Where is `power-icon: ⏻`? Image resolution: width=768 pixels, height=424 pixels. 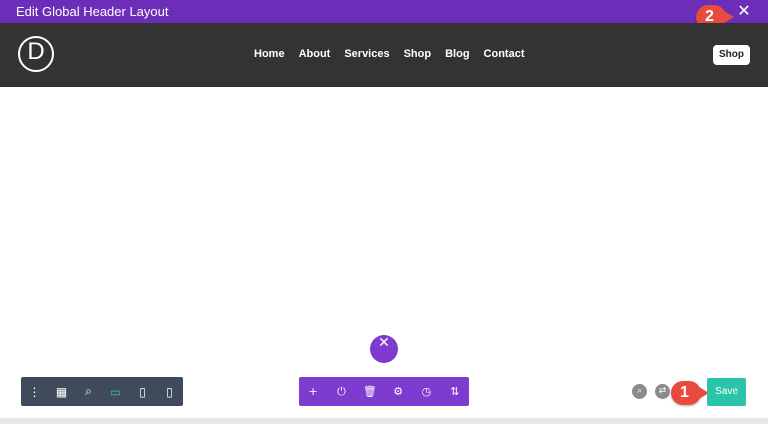 power-icon: ⏻ is located at coordinates (341, 392).